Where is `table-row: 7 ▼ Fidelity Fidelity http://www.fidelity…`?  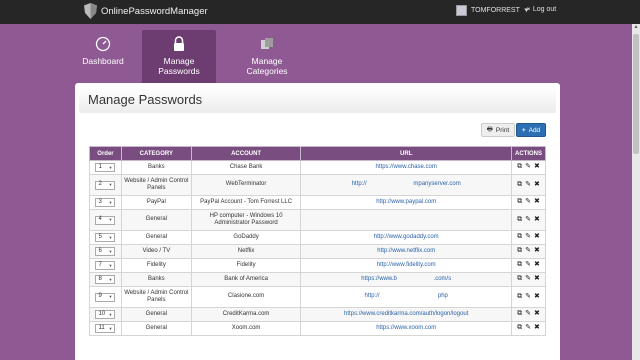 table-row: 7 ▼ Fidelity Fidelity http://www.fidelity… is located at coordinates (317, 265).